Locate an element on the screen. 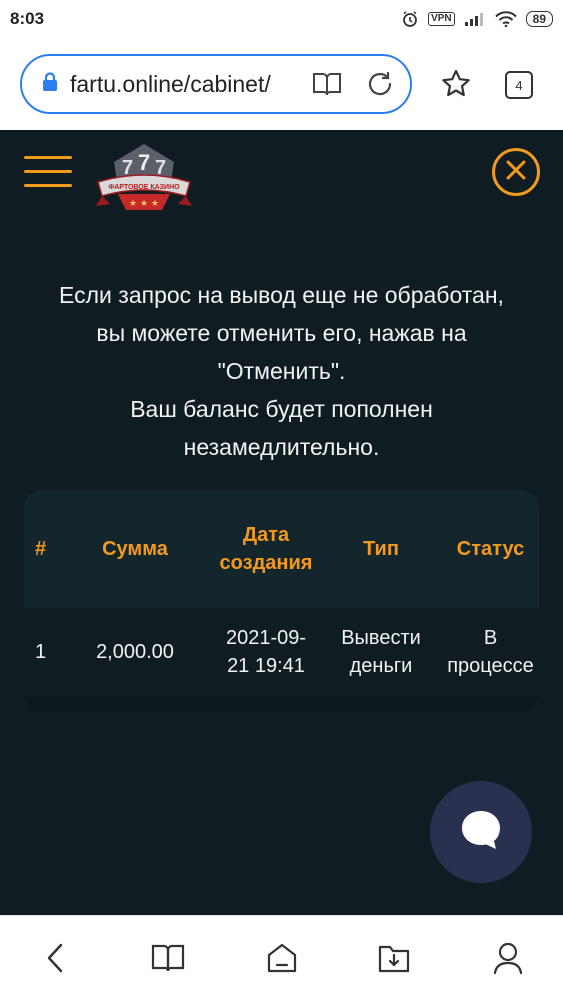  cell-number: 1 is located at coordinates (41, 652).